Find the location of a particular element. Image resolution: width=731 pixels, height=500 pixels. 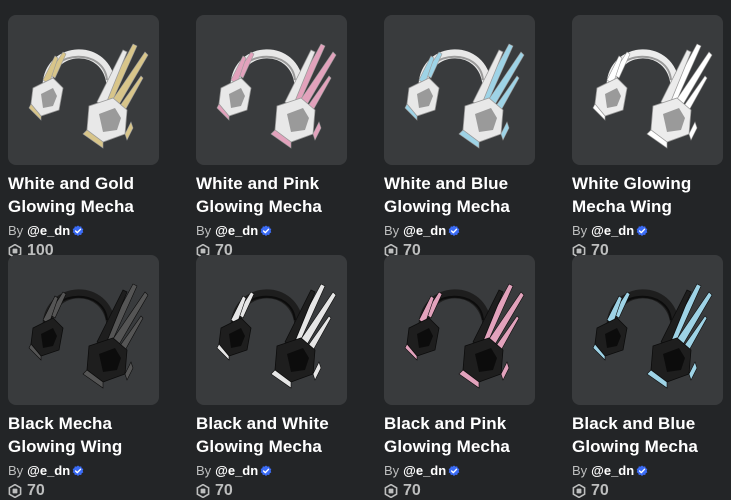

item-name: White and Pink Glowing Mecha is located at coordinates (271, 195).